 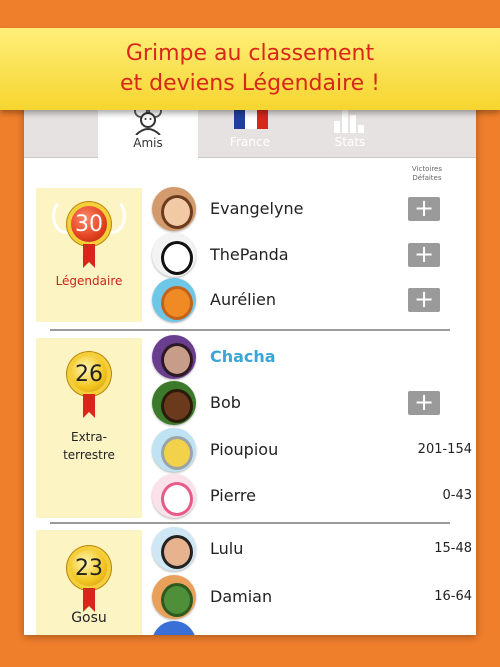 What do you see at coordinates (148, 143) in the screenshot?
I see `tab-amis-label: Amis` at bounding box center [148, 143].